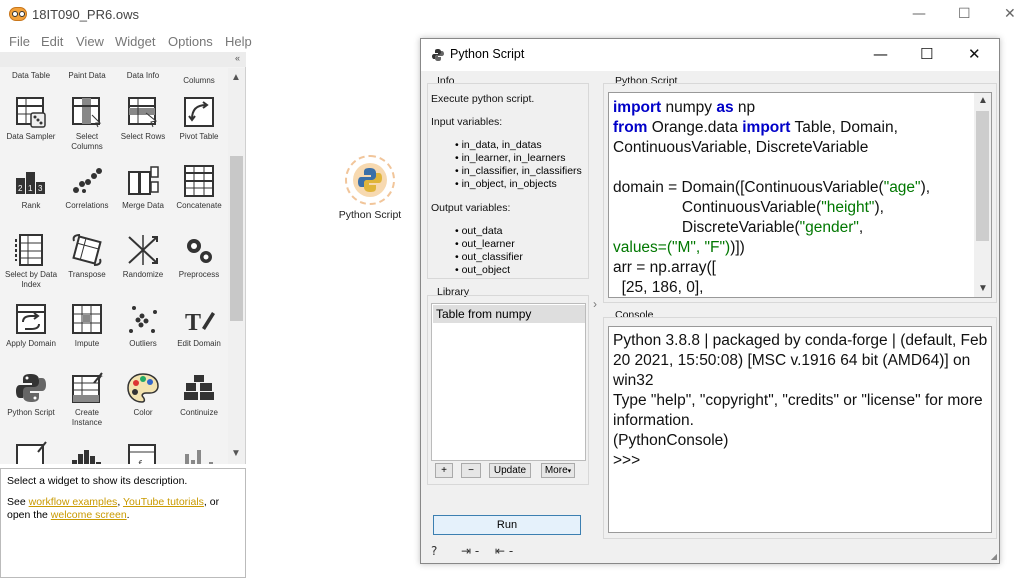 This screenshot has height=578, width=1024. Describe the element at coordinates (199, 256) in the screenshot. I see `widget-preprocess: Preprocess` at that location.